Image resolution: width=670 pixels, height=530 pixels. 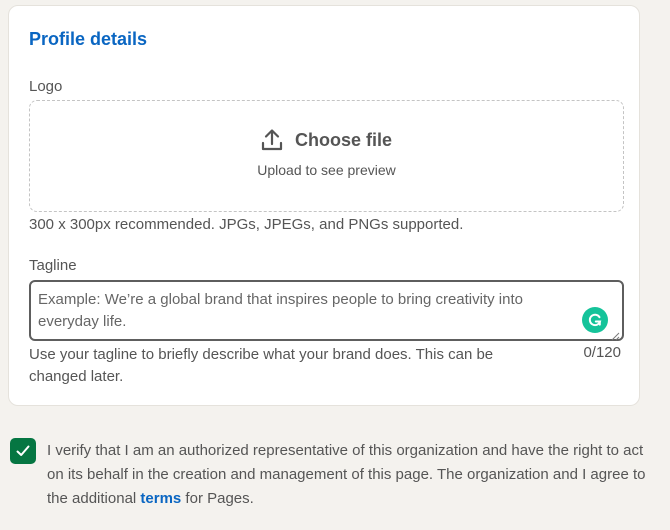 I want to click on terms-link: terms, so click(x=160, y=498).